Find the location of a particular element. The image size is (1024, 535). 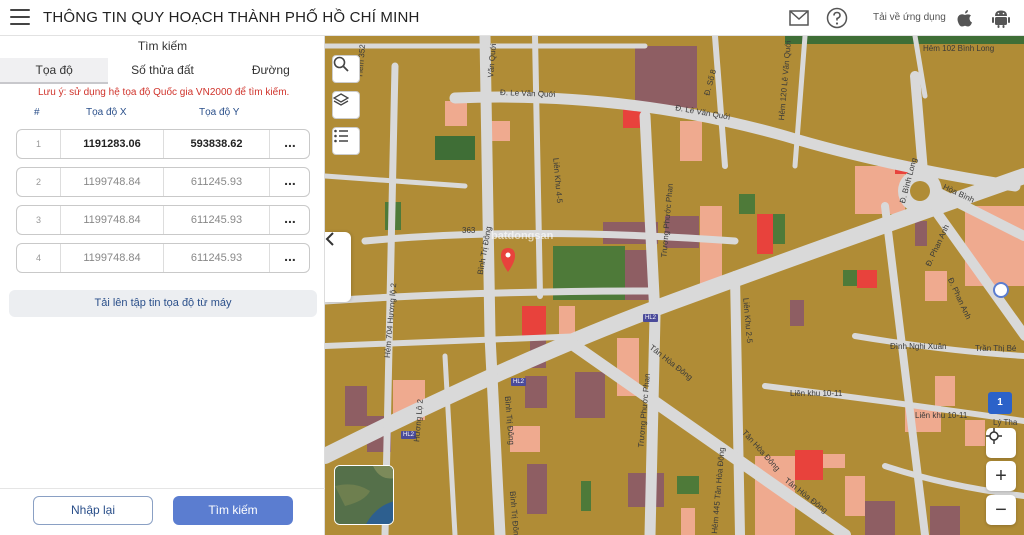

crosshair-icon is located at coordinates (994, 436).